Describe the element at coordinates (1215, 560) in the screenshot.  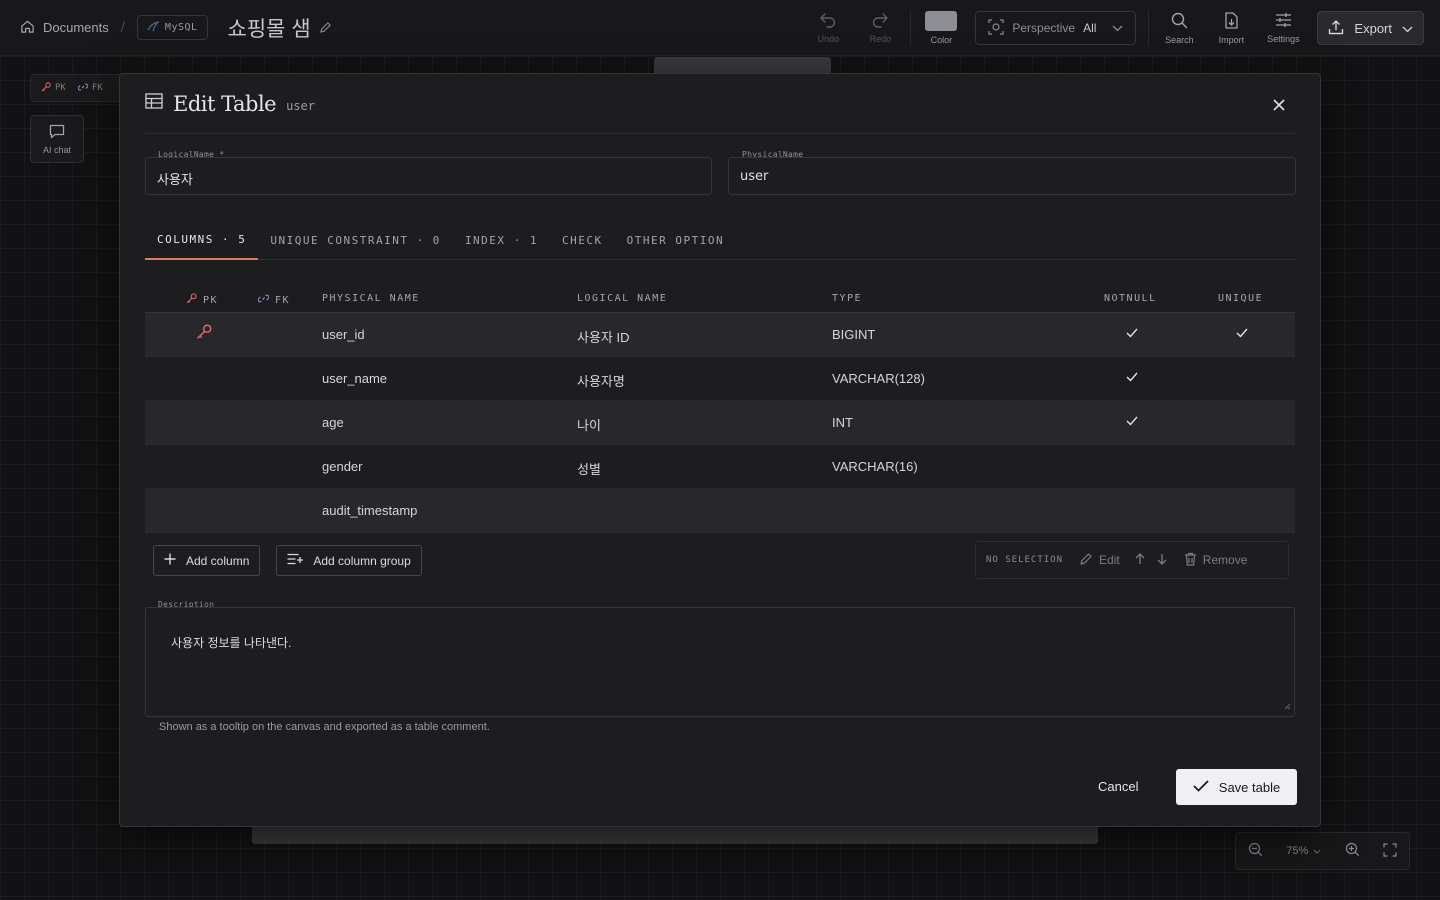
I see `remove-button: Remove` at that location.